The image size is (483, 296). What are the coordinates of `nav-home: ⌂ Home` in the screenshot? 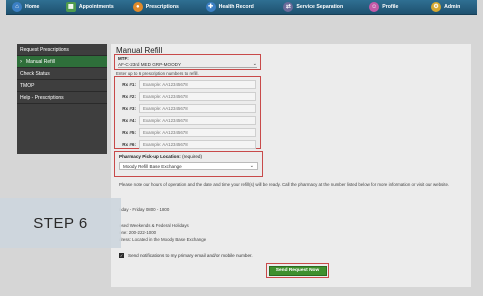 It's located at (34, 7).